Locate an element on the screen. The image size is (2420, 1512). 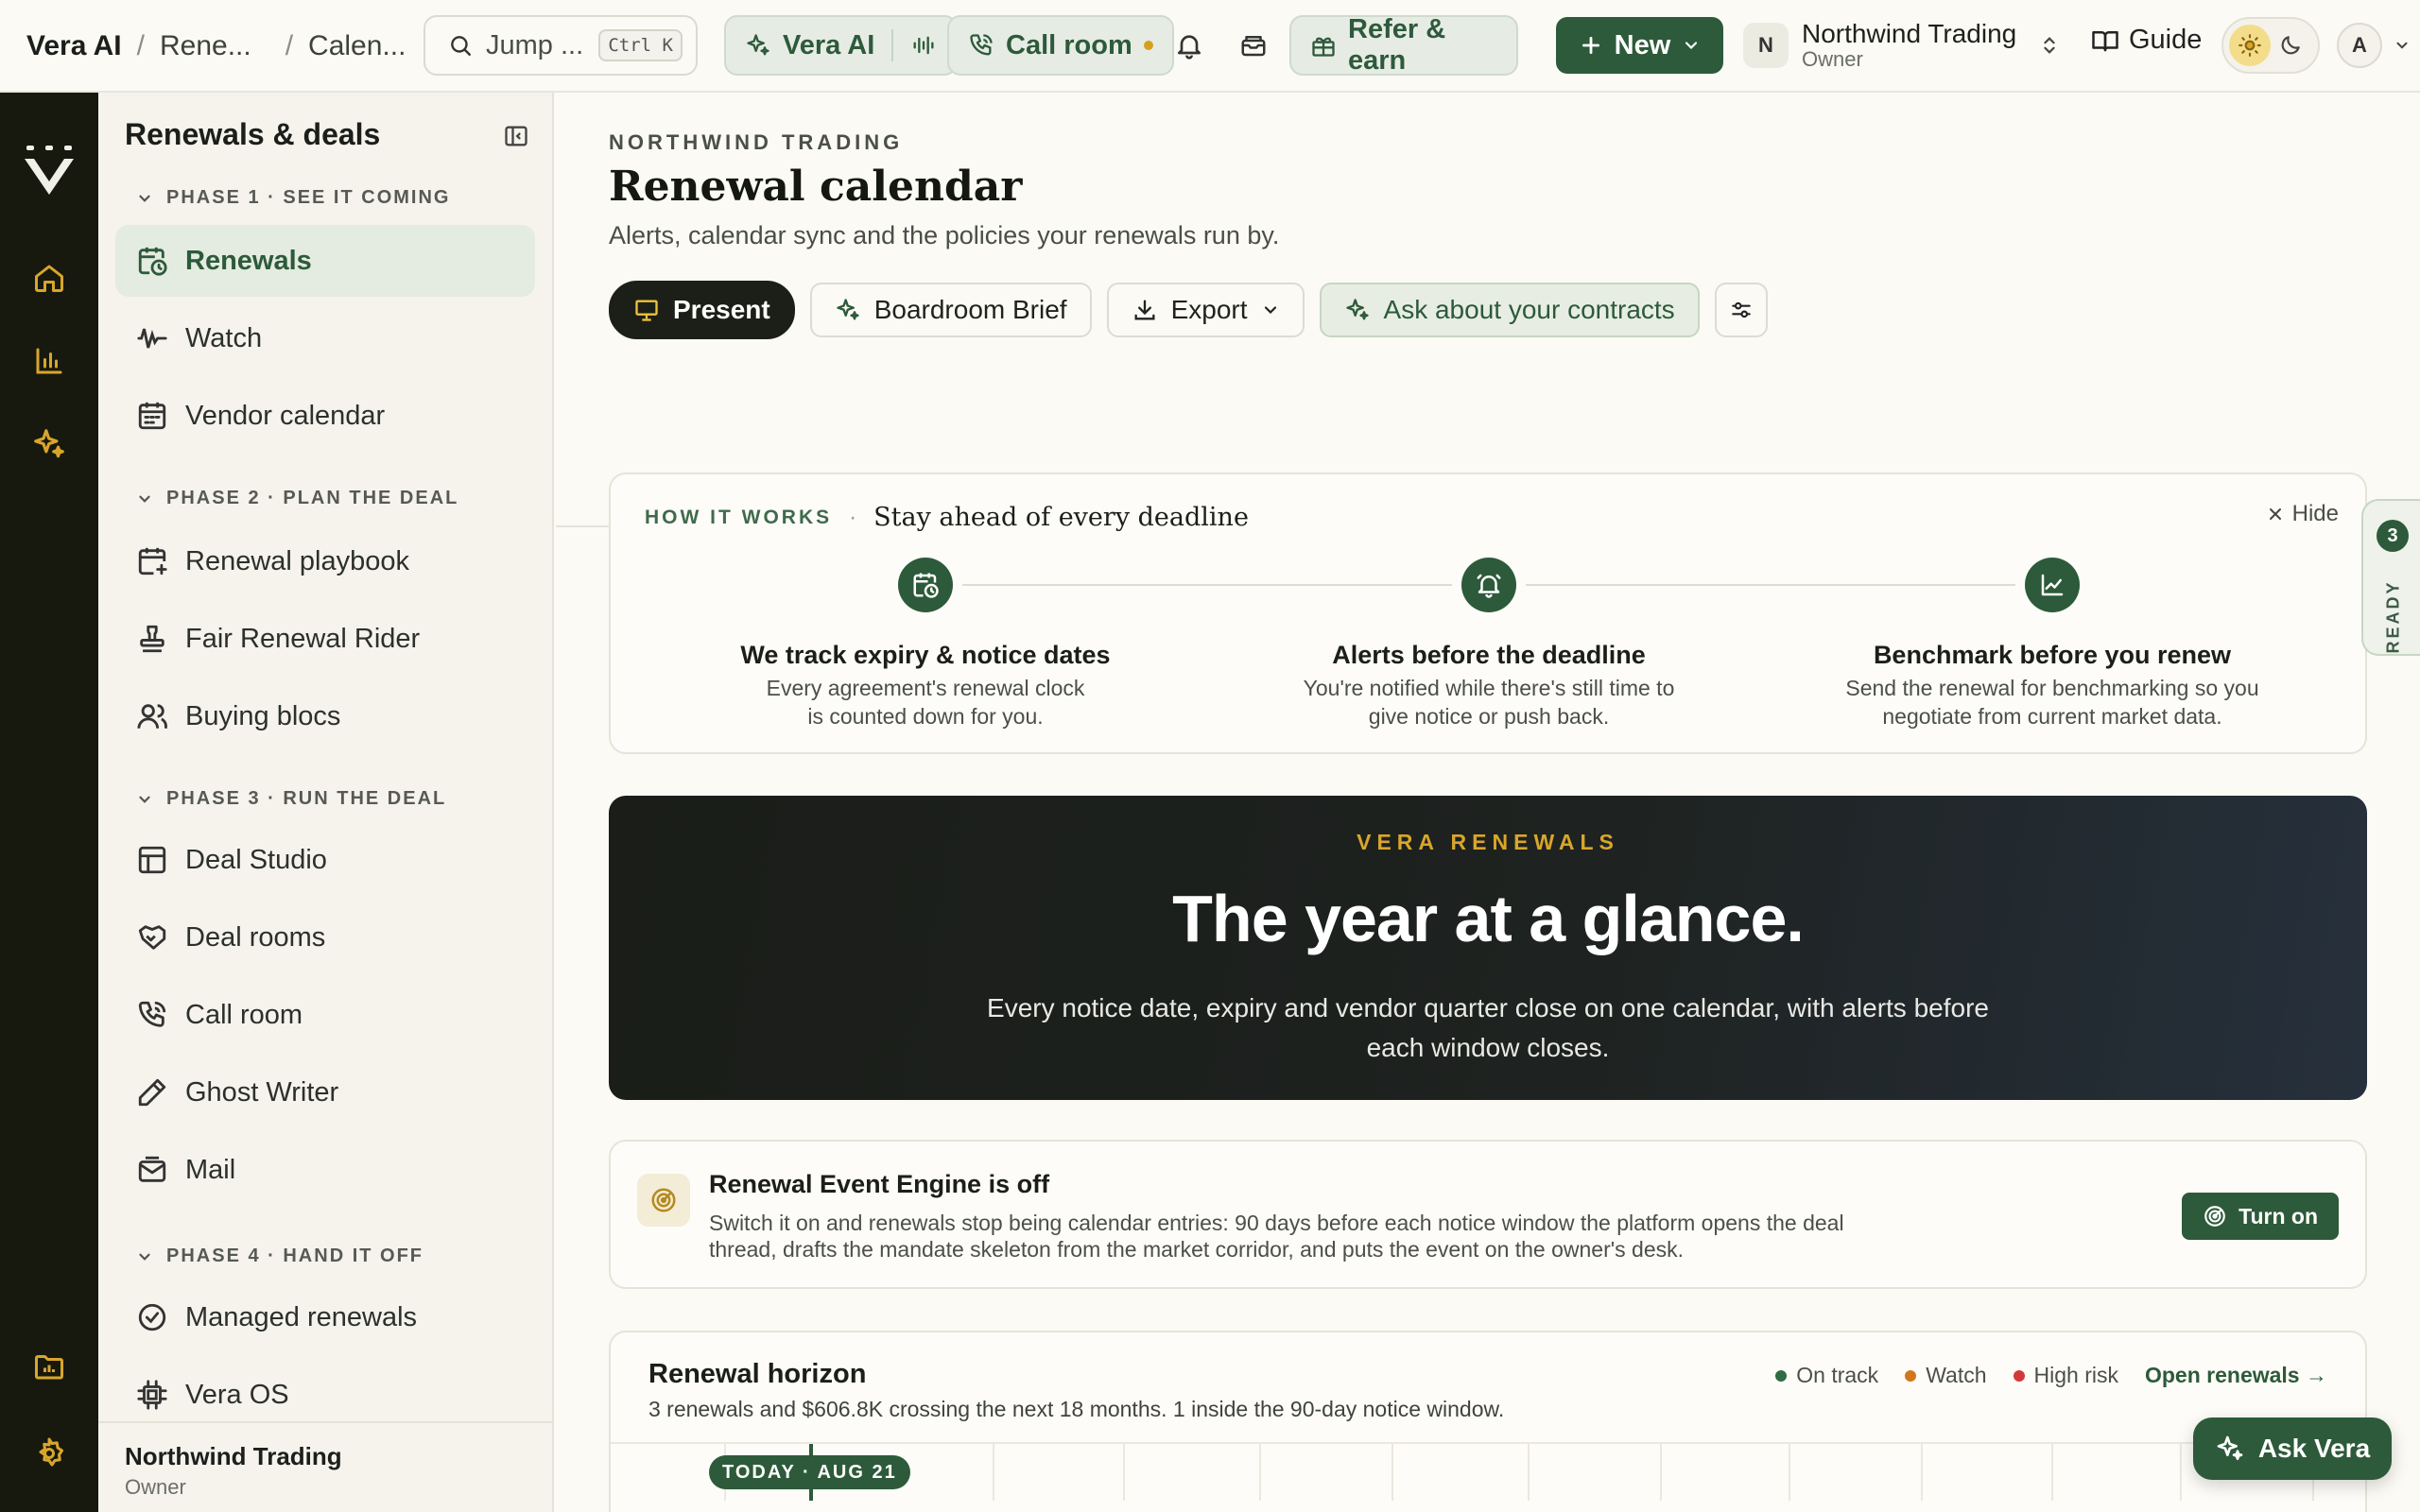
sidebar-item-vera-os: Vera OS is located at coordinates (325, 1395).